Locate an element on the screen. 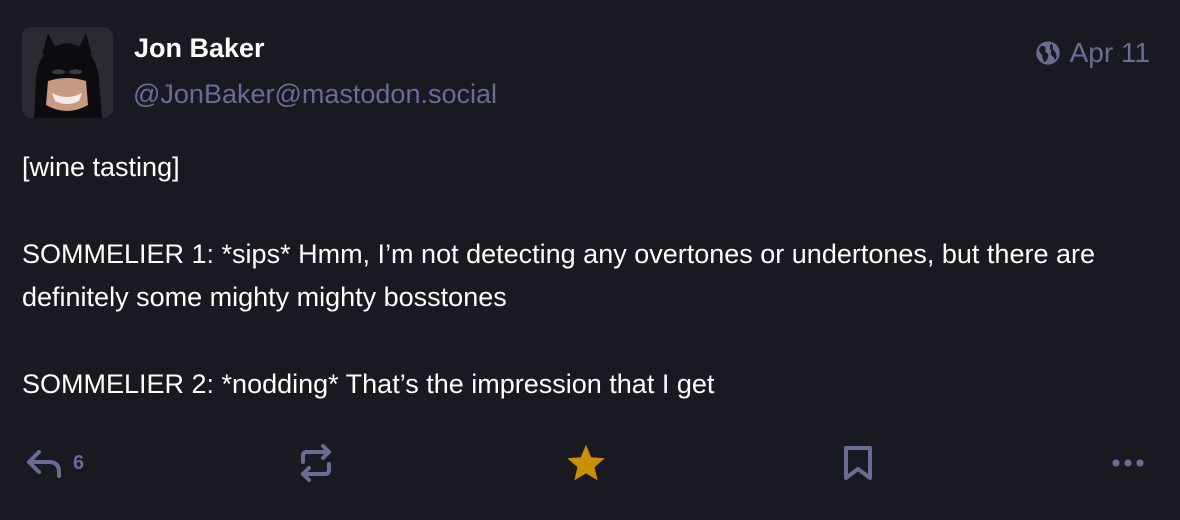  bookmark-button is located at coordinates (858, 463).